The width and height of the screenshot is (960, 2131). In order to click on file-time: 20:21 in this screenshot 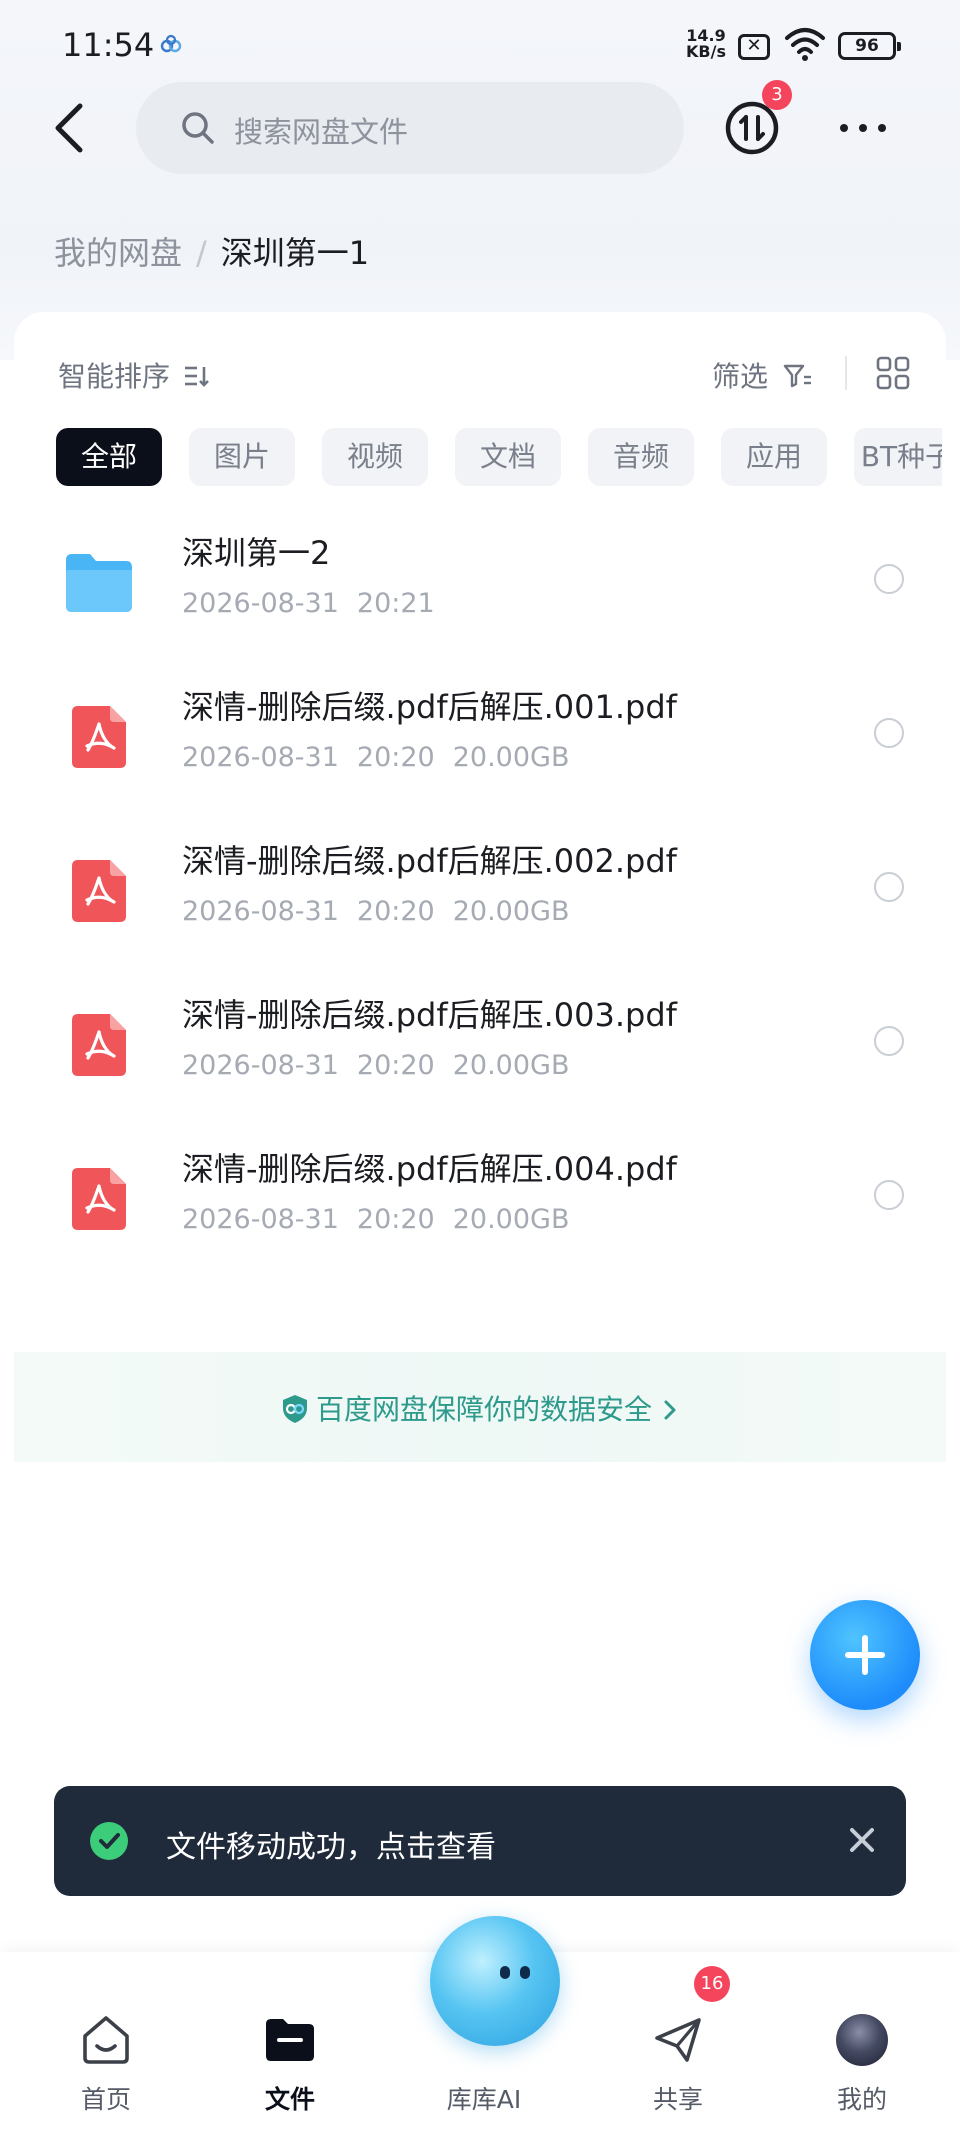, I will do `click(395, 603)`.